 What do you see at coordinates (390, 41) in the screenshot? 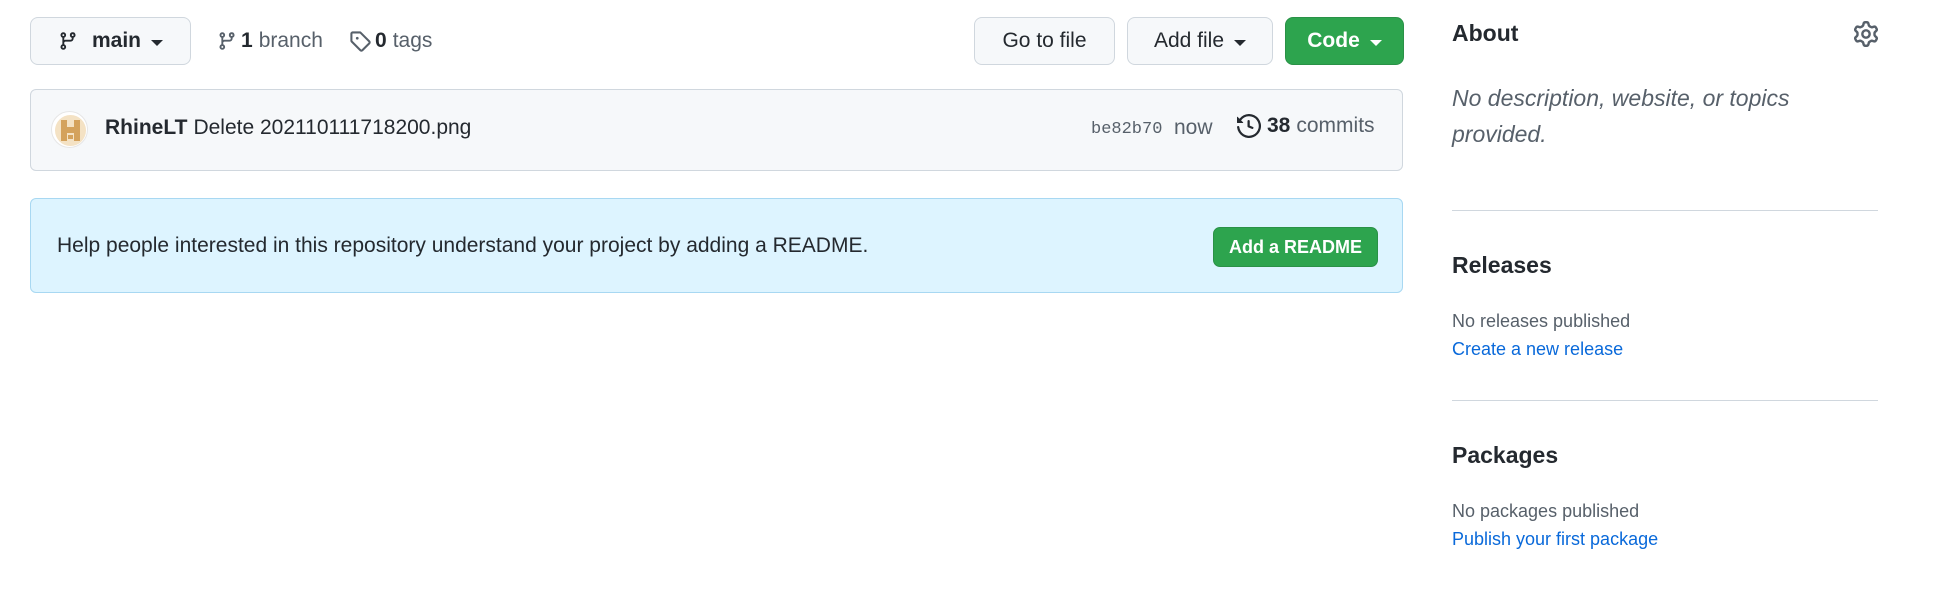
I see `tags-link: 0 tags` at bounding box center [390, 41].